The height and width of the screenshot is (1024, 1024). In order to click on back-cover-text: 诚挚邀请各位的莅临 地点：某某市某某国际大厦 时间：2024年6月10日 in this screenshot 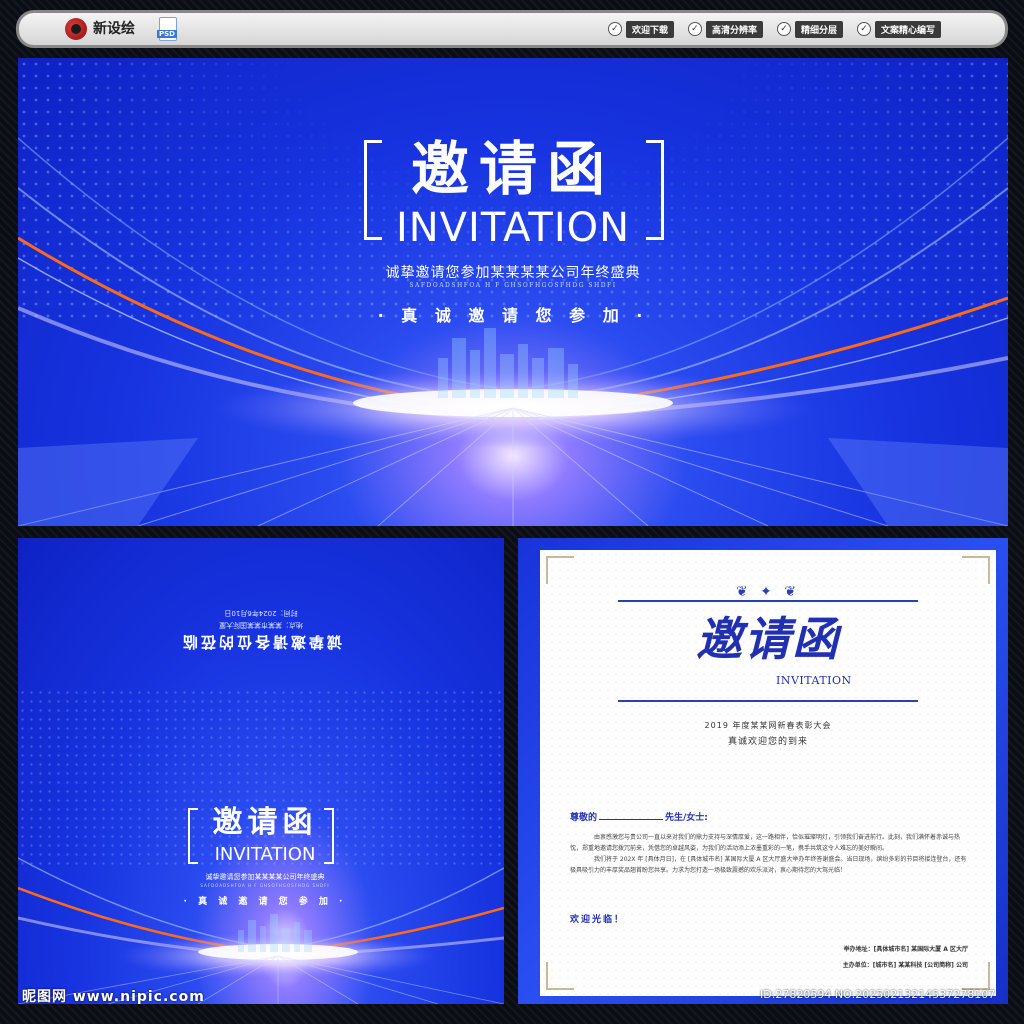, I will do `click(261, 630)`.